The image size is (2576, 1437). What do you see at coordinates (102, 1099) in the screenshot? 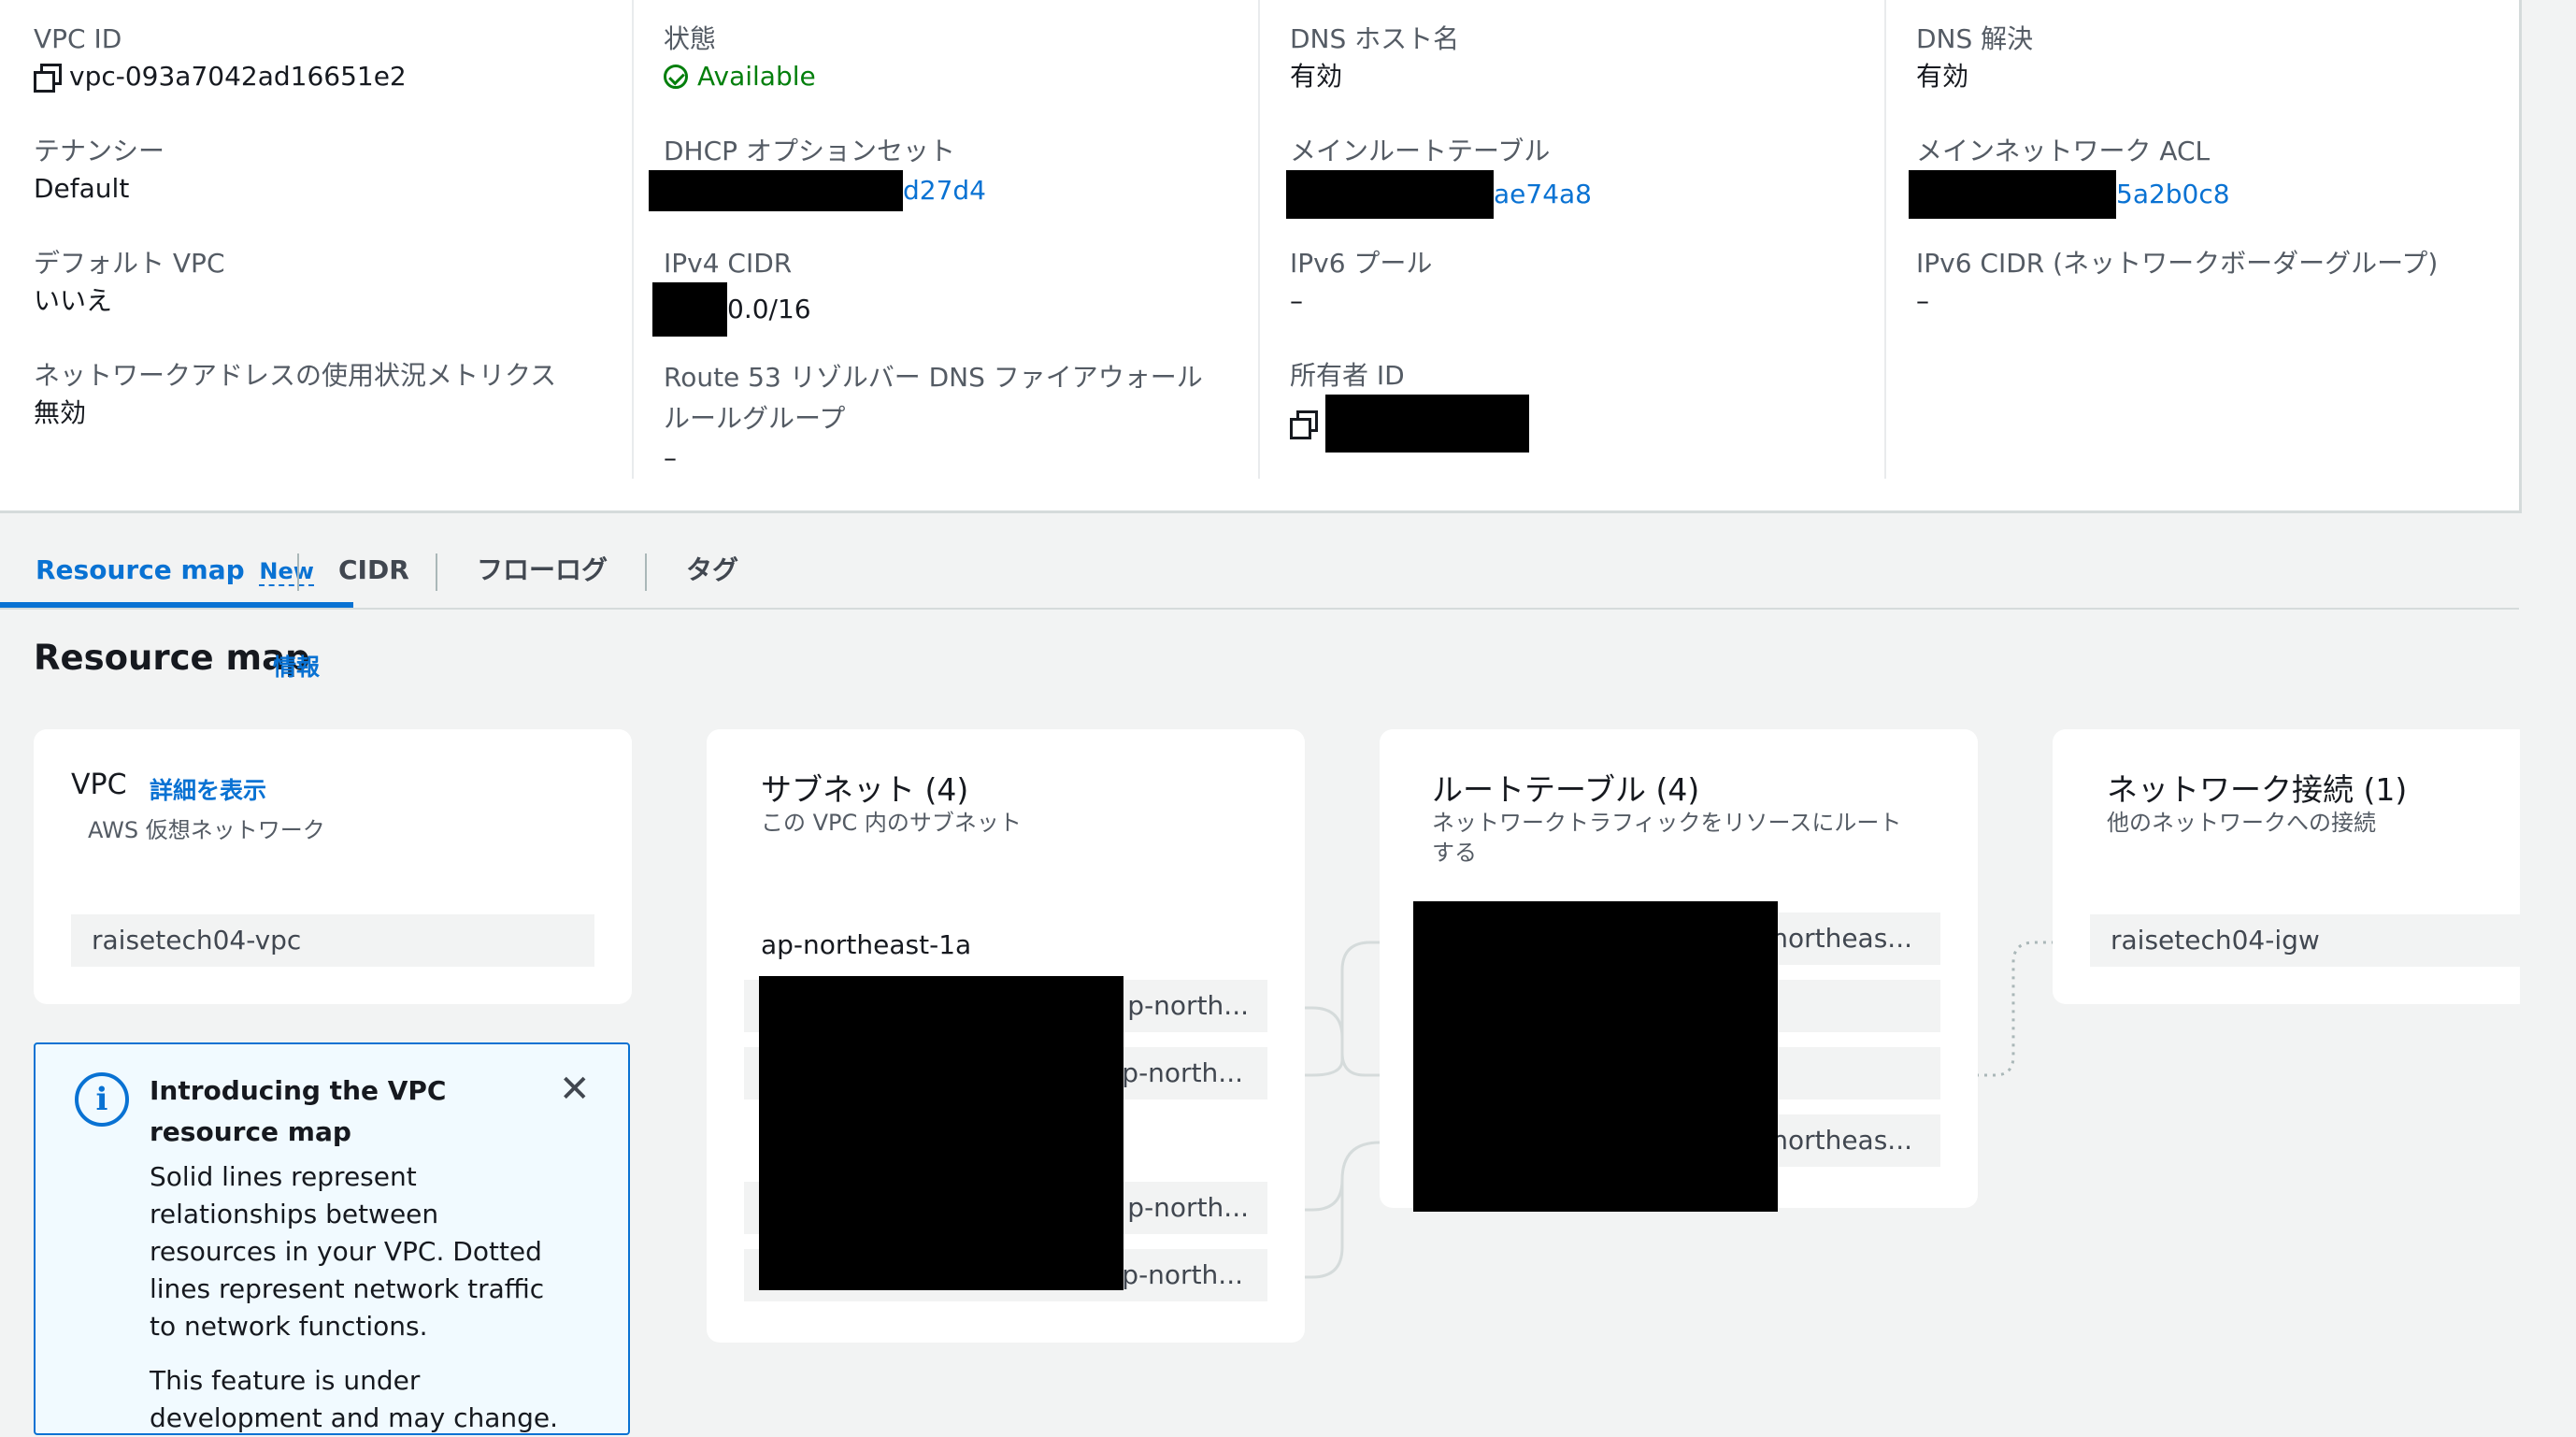
I see `info-icon: i` at bounding box center [102, 1099].